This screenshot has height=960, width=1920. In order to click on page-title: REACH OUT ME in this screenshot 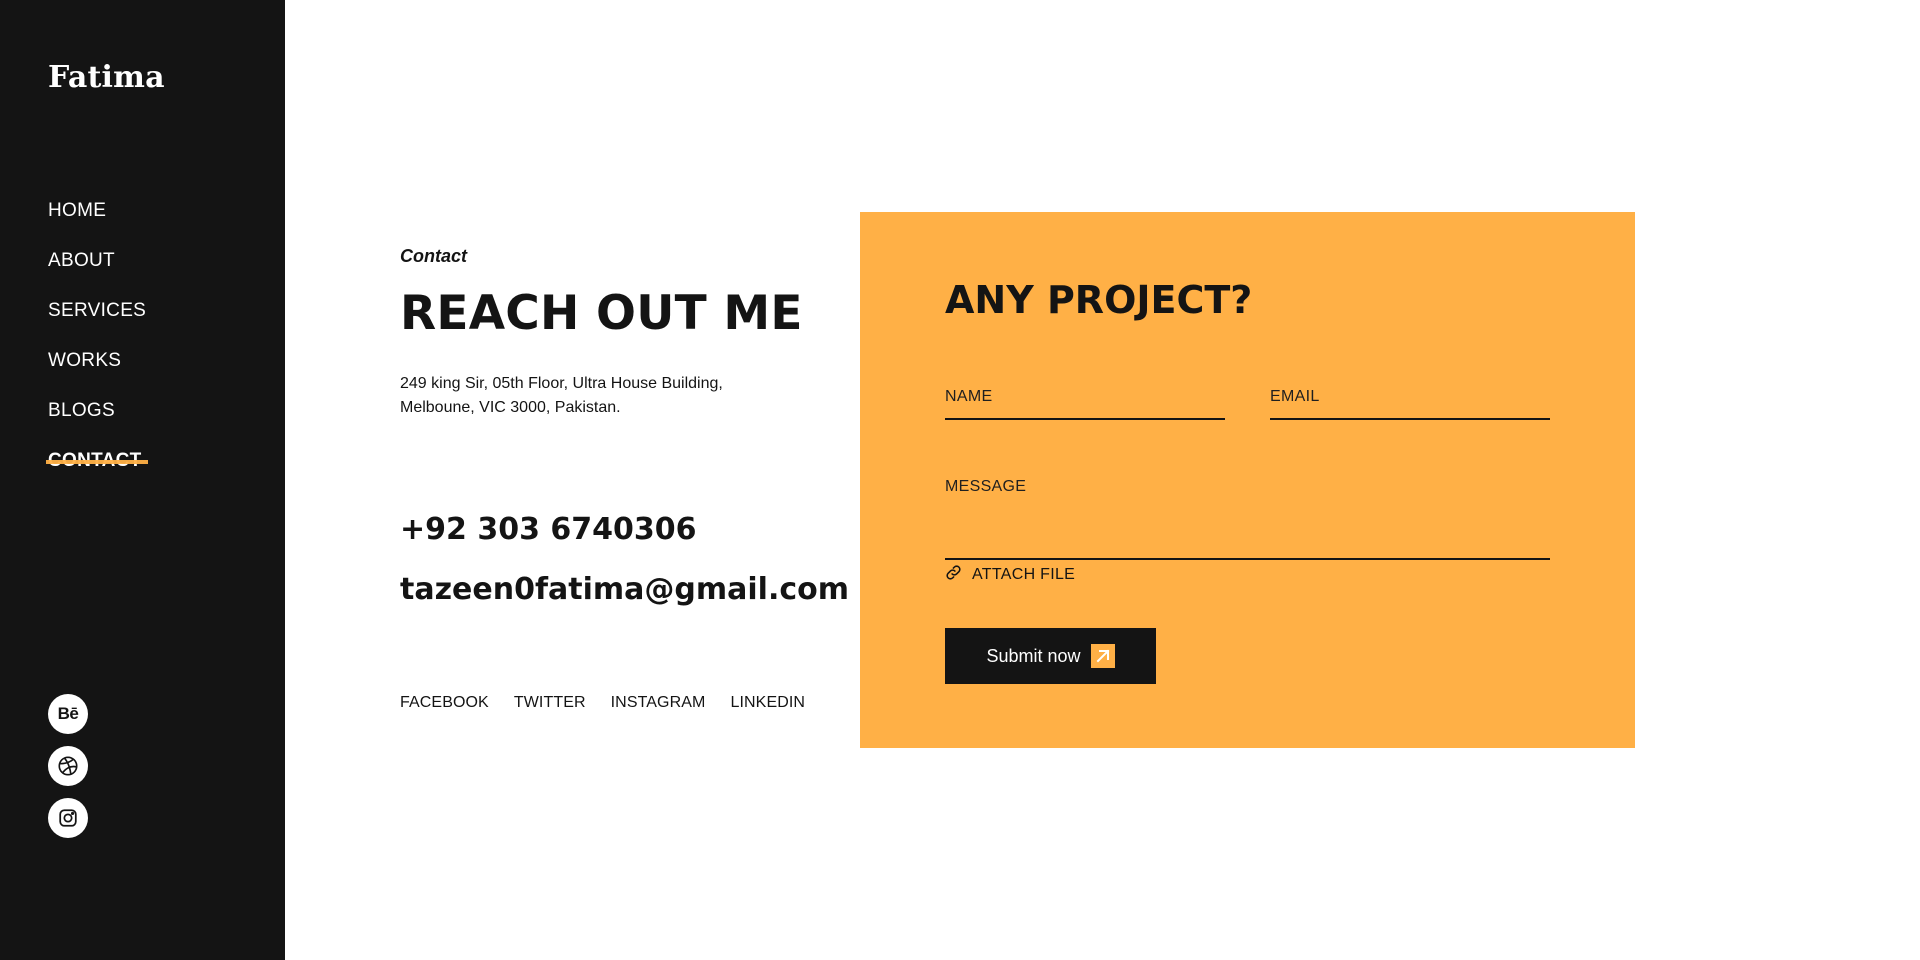, I will do `click(601, 313)`.